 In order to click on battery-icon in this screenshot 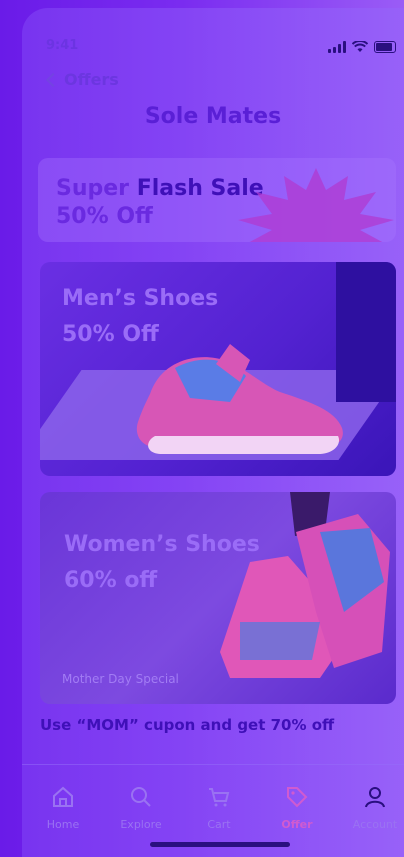, I will do `click(385, 47)`.